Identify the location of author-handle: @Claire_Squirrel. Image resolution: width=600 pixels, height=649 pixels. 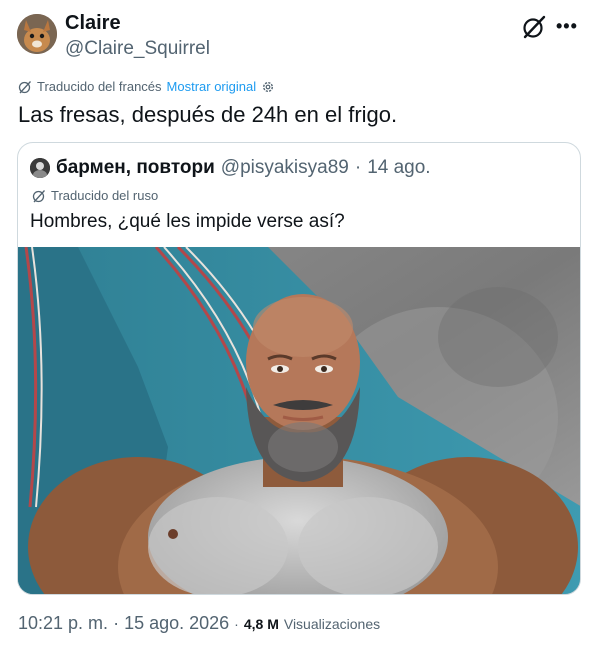
(137, 49).